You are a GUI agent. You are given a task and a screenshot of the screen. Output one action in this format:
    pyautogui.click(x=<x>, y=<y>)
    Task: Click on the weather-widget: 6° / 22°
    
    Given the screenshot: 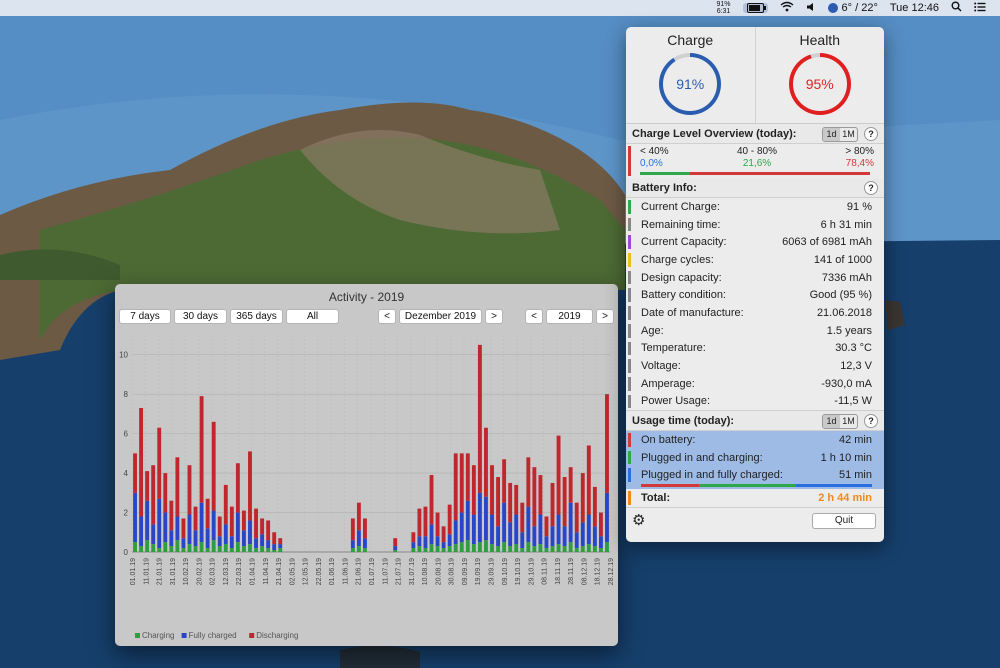 What is the action you would take?
    pyautogui.click(x=852, y=8)
    